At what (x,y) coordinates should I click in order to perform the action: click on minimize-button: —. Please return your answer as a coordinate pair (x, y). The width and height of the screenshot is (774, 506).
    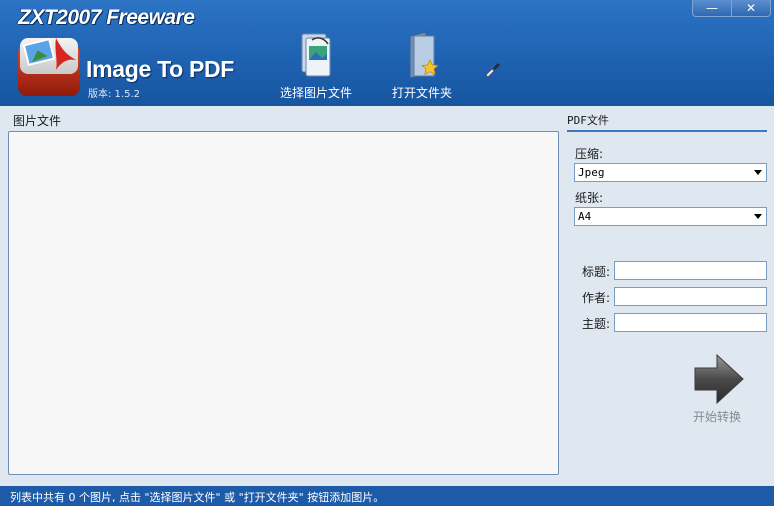
    Looking at the image, I should click on (712, 8).